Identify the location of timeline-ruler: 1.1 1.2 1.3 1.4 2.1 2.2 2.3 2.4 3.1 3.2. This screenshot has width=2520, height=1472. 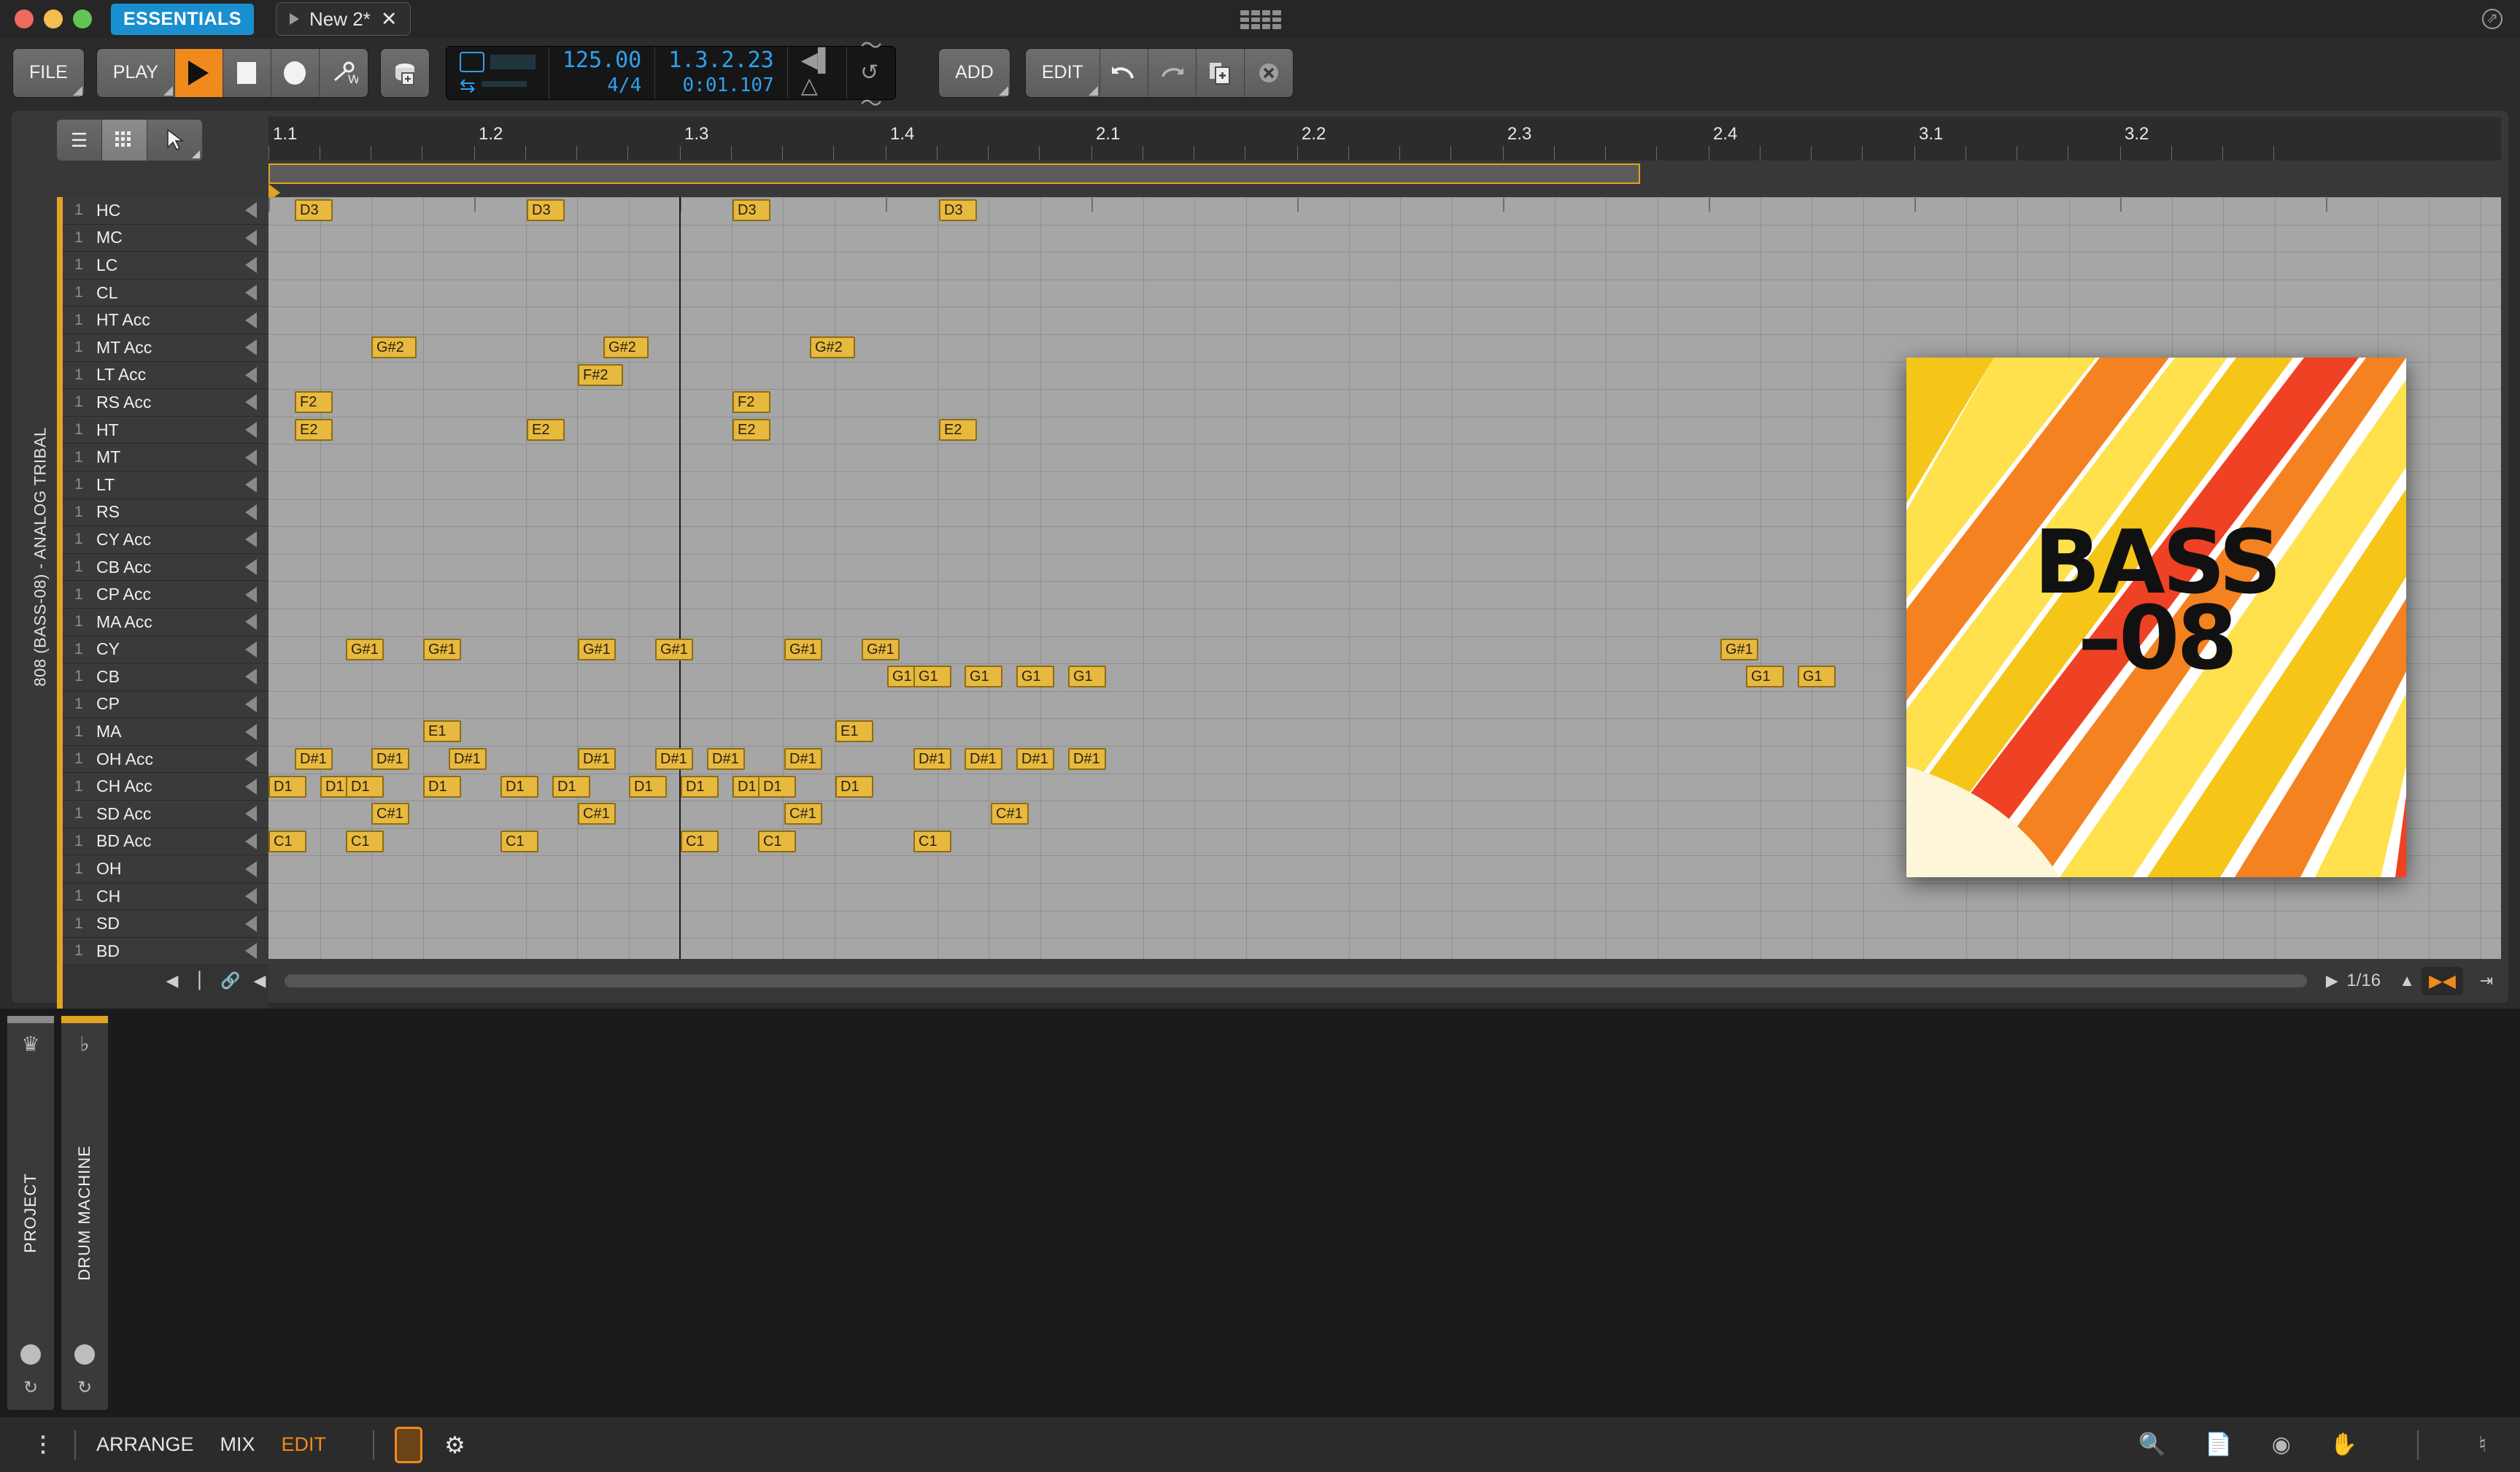
(1384, 139).